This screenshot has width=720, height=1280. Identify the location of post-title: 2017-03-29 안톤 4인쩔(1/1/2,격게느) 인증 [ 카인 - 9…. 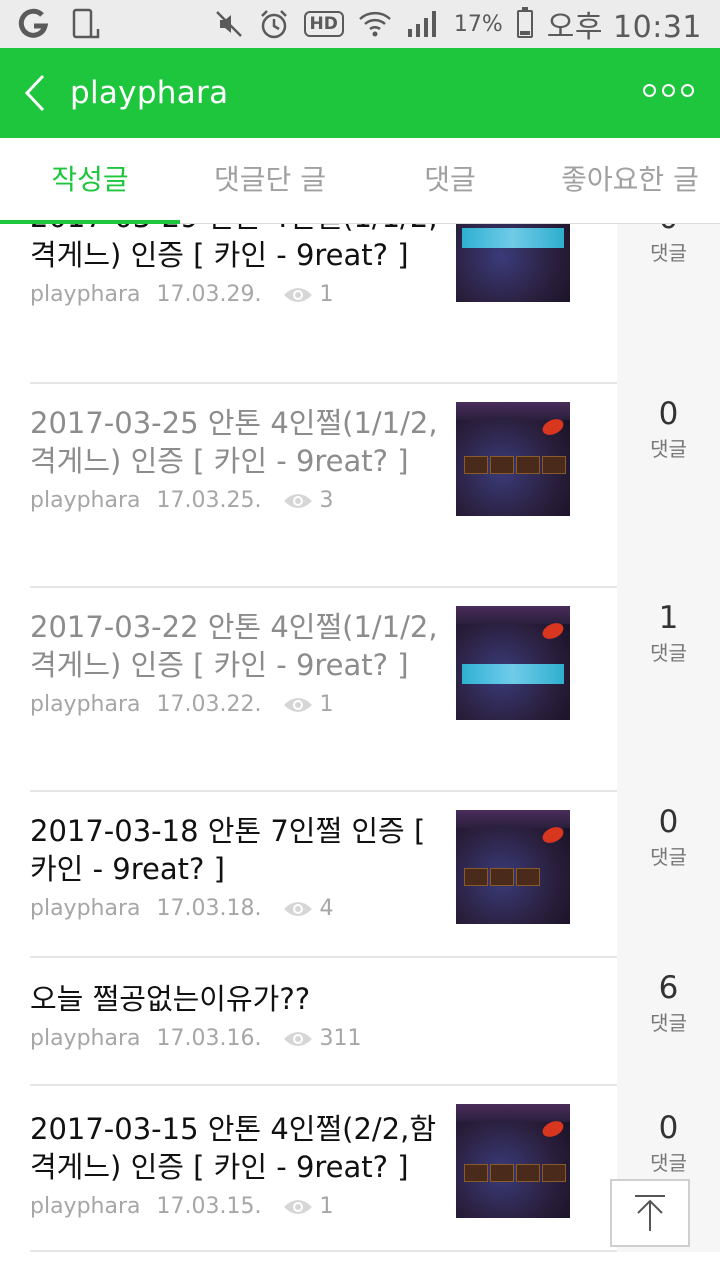
(234, 248).